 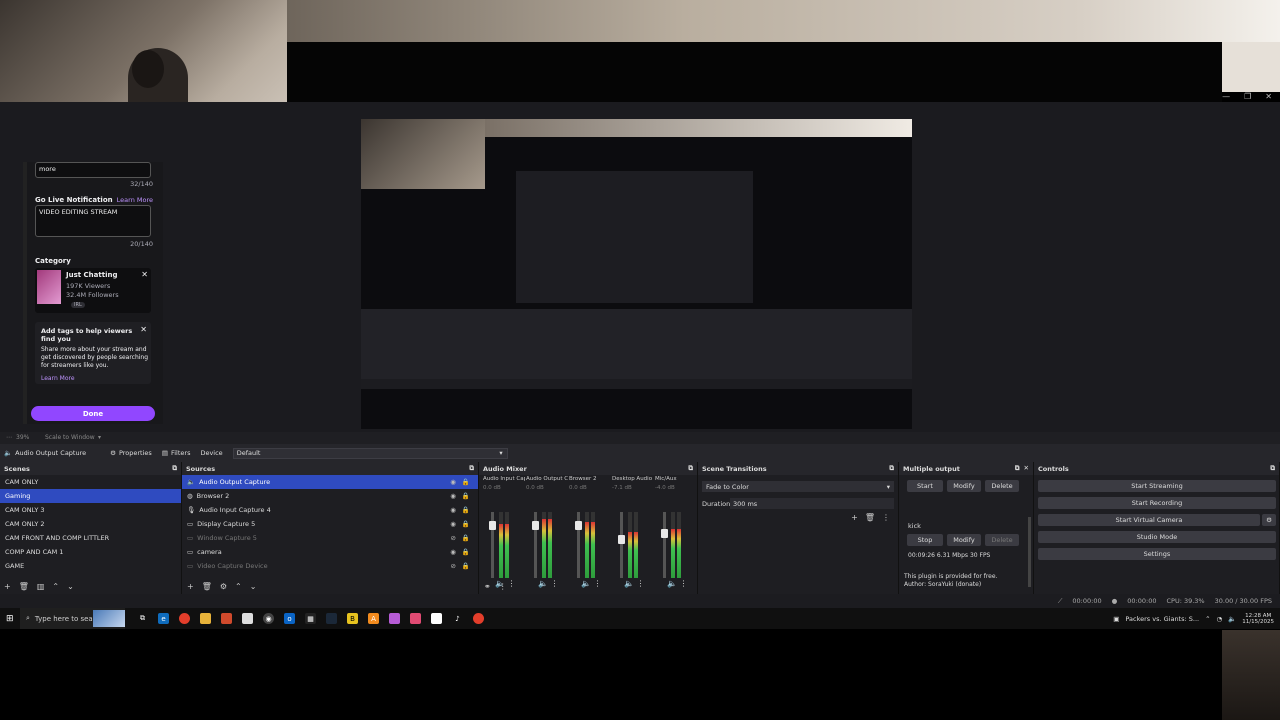 I want to click on scene-item: CAM ONLY, so click(x=90, y=482).